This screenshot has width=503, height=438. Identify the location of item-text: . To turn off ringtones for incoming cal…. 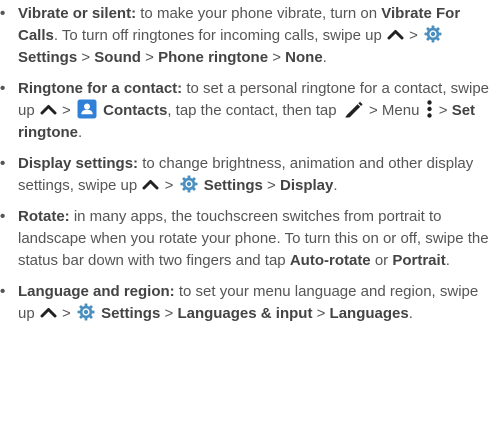
(217, 35).